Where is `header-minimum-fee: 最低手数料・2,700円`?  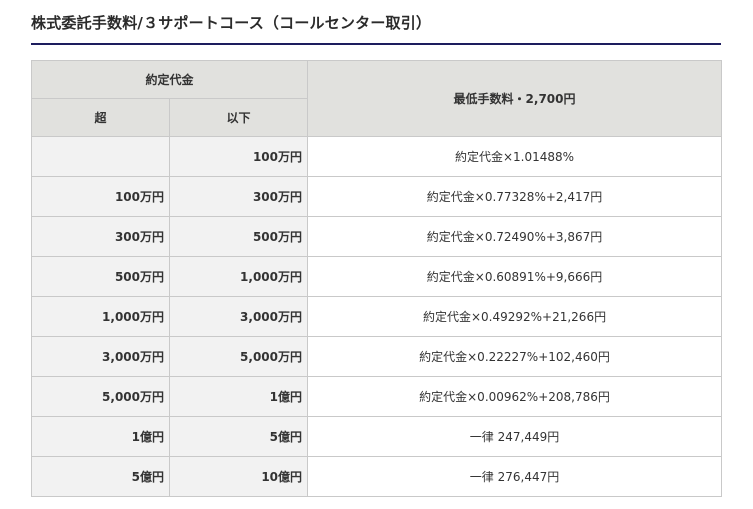 header-minimum-fee: 最低手数料・2,700円 is located at coordinates (515, 98).